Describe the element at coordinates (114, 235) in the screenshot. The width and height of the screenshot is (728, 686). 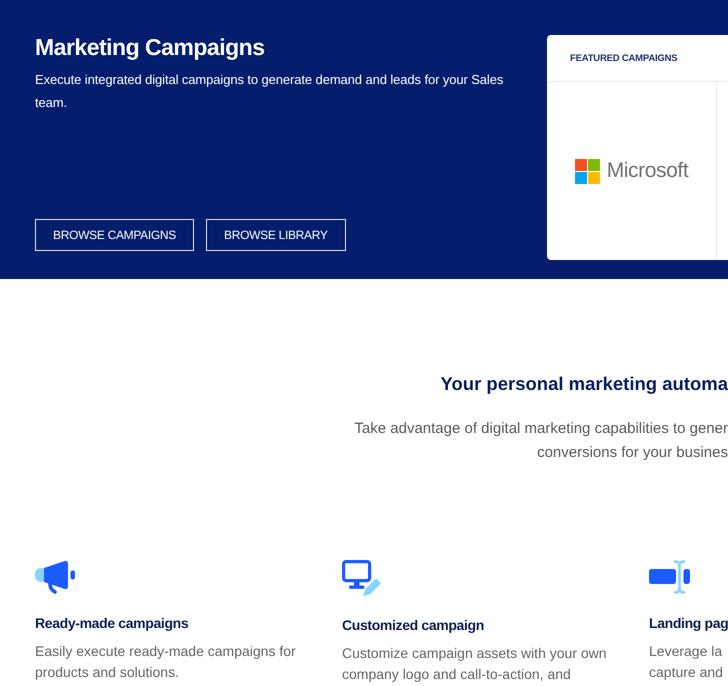
I see `hero-outline-button: BROWSE CAMPAIGNS` at that location.